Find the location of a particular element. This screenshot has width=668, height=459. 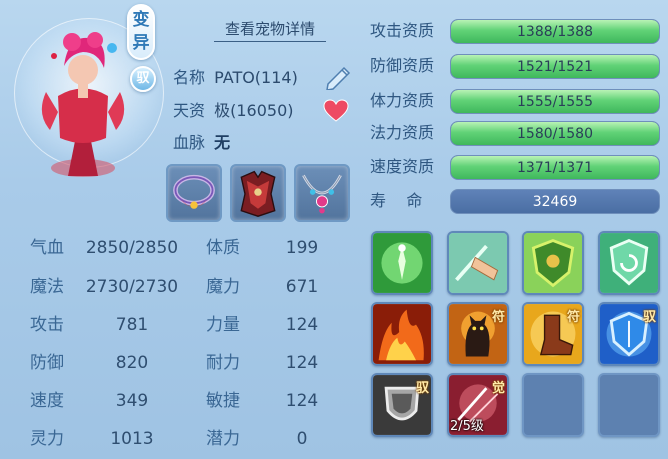

green-aura-icon is located at coordinates (402, 263).